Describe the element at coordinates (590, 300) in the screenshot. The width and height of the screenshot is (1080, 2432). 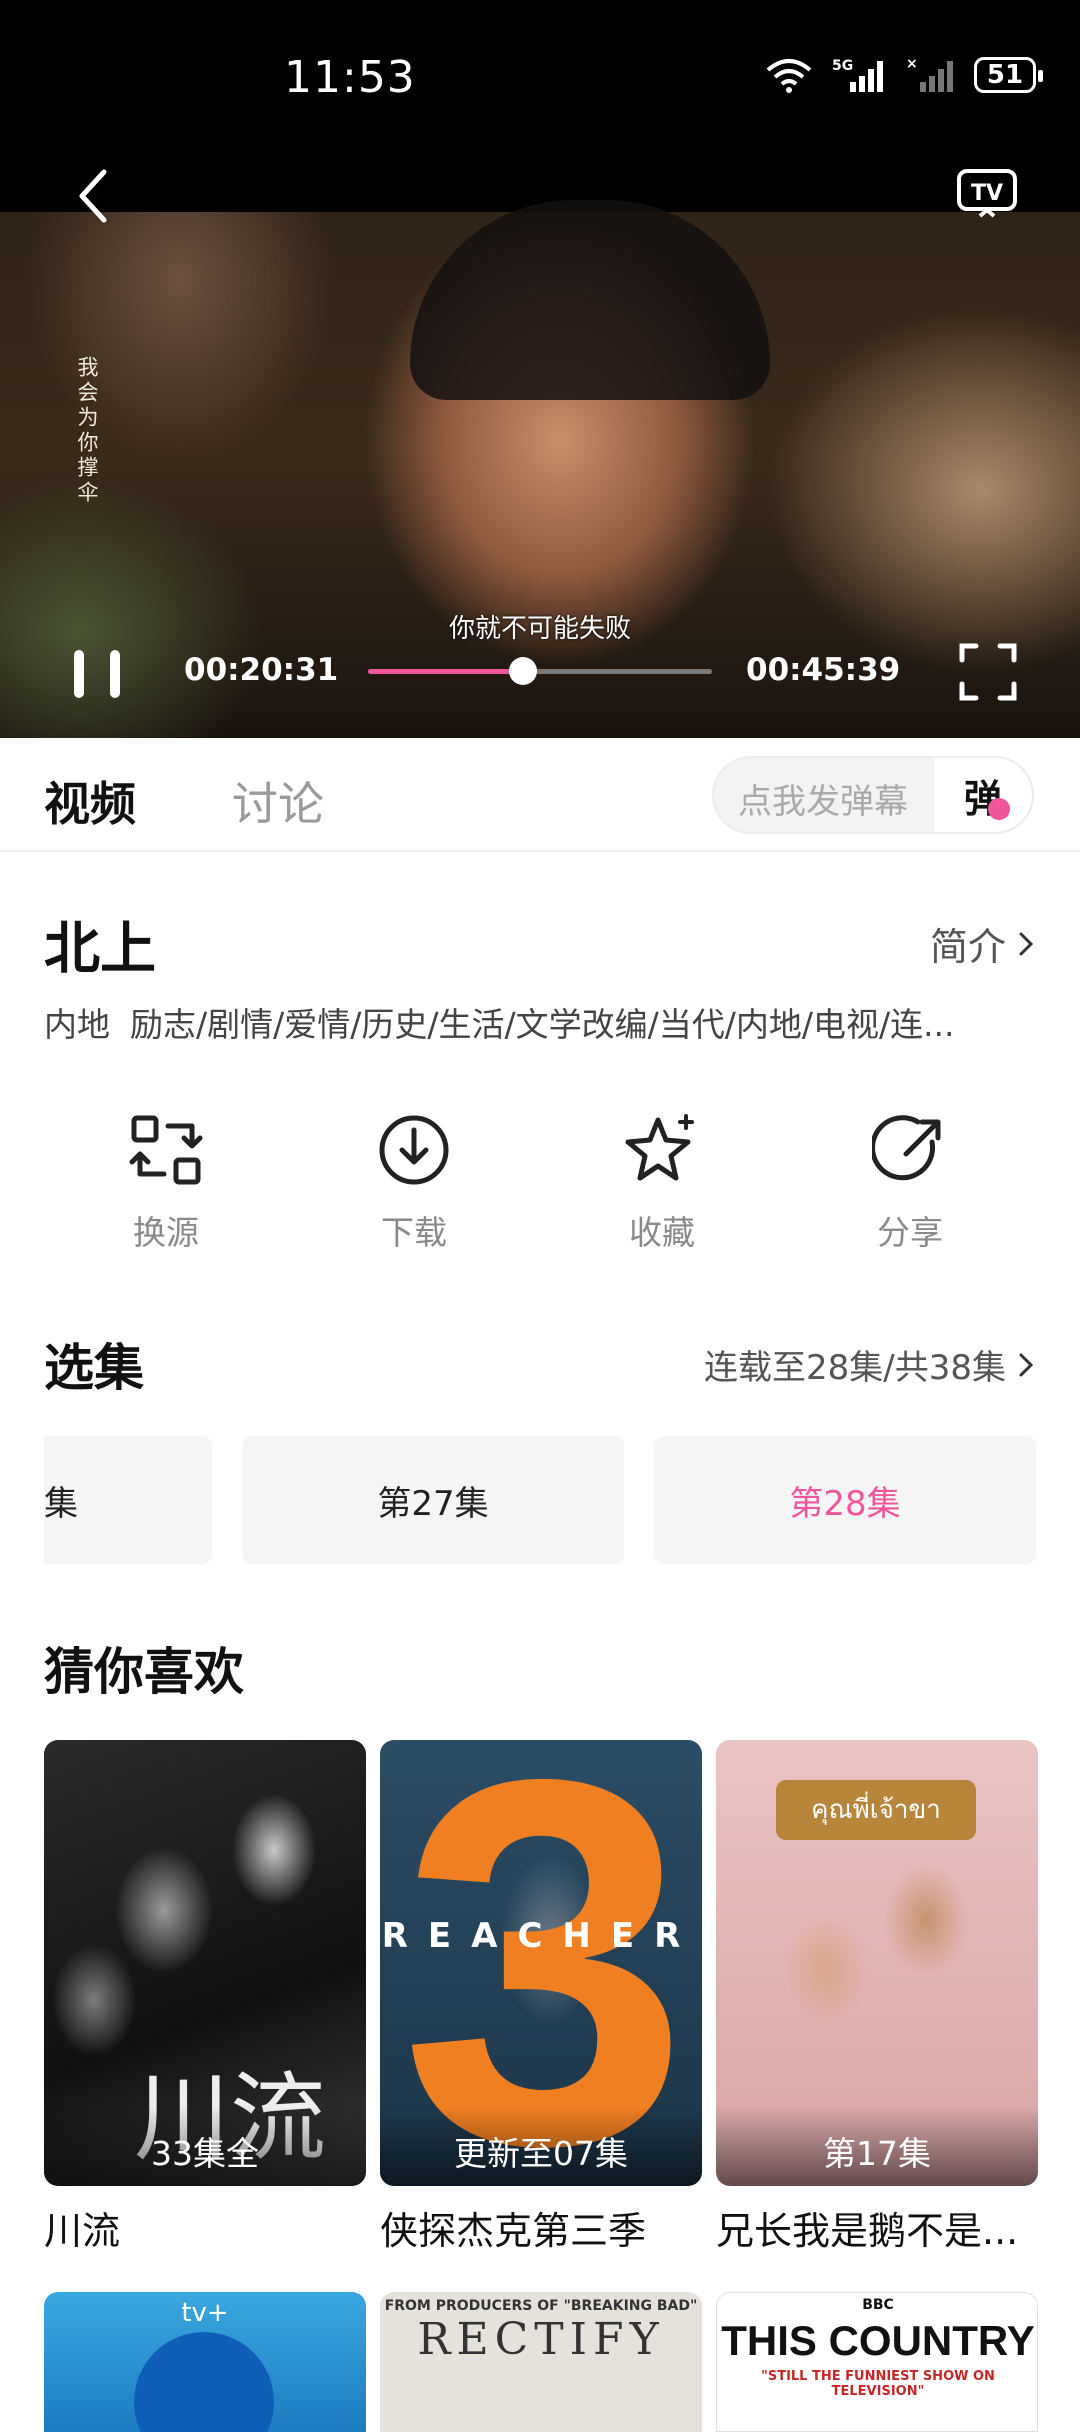
I see `video-frame-figure` at that location.